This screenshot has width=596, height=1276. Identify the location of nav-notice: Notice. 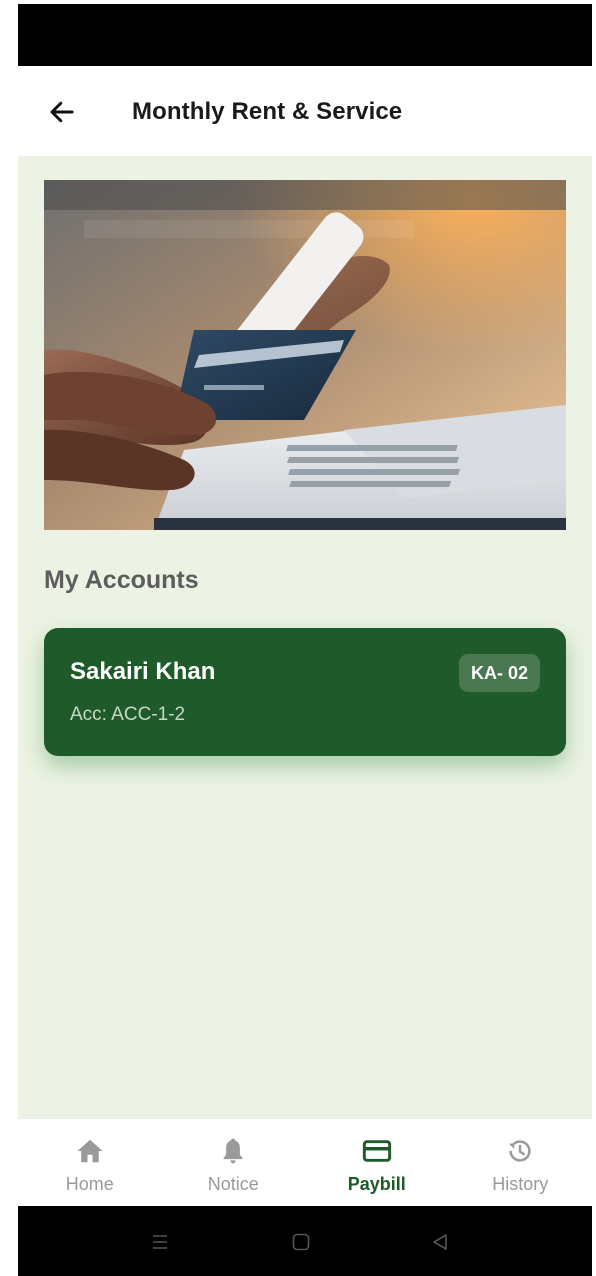
(234, 1162).